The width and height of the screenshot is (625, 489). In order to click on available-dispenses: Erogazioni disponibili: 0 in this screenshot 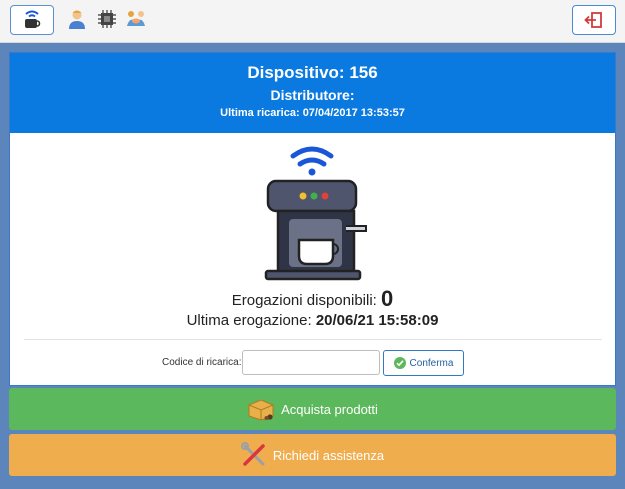, I will do `click(312, 299)`.